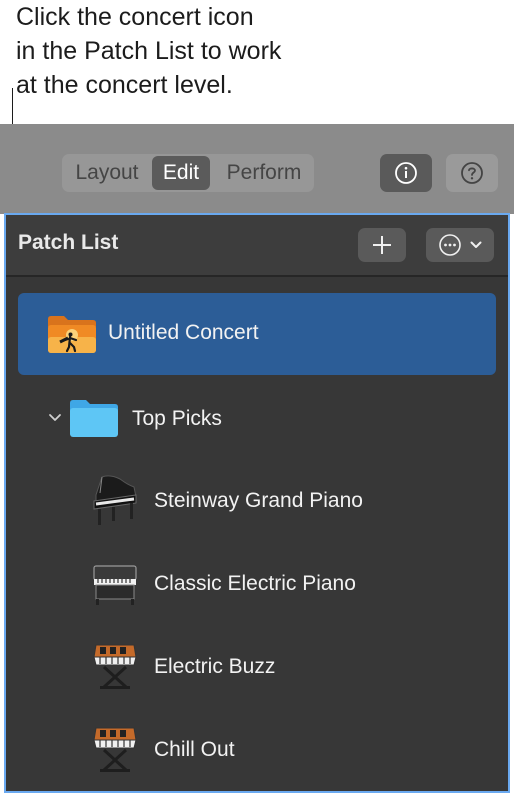  Describe the element at coordinates (115, 500) in the screenshot. I see `grand-piano-icon` at that location.